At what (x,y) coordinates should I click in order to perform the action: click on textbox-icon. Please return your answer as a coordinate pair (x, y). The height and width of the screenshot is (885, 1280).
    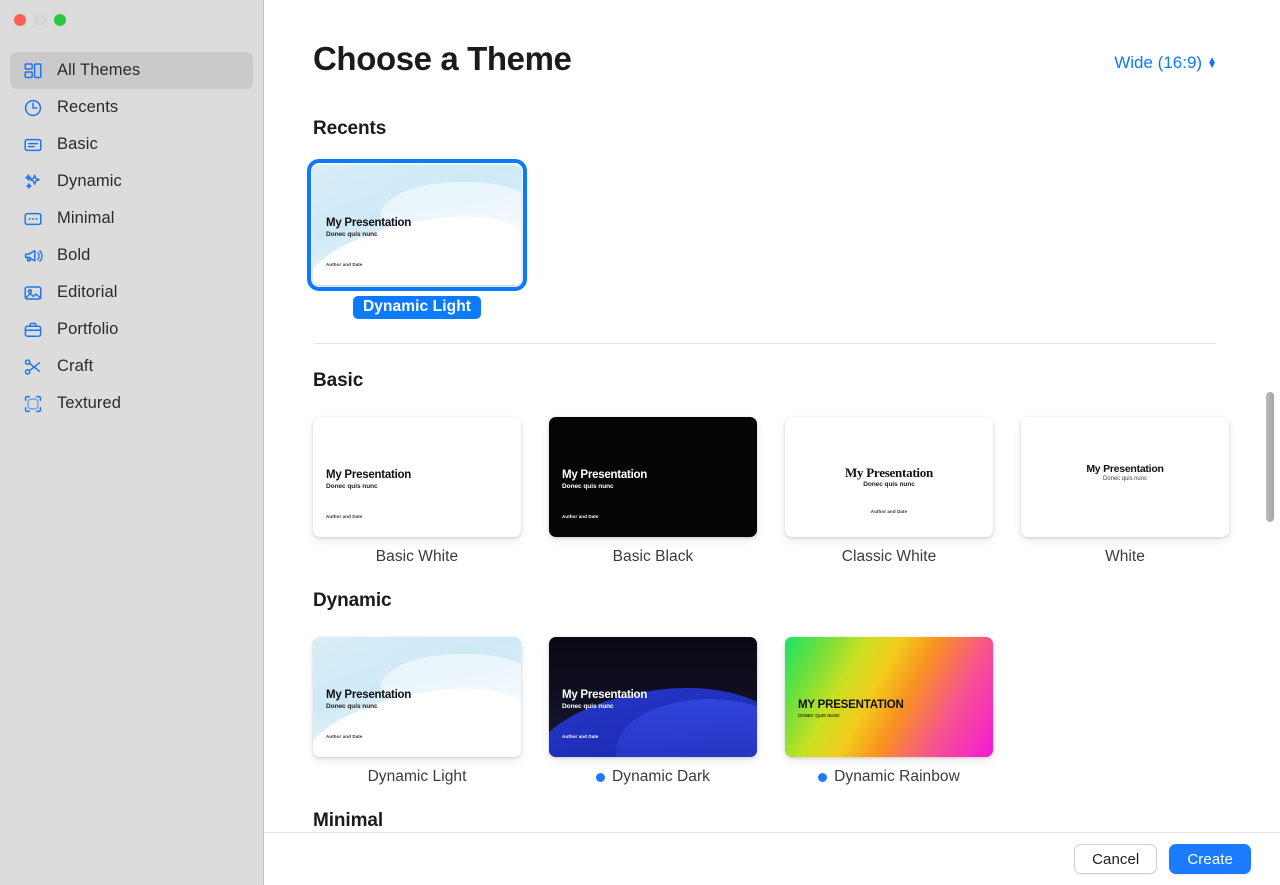
    Looking at the image, I should click on (33, 145).